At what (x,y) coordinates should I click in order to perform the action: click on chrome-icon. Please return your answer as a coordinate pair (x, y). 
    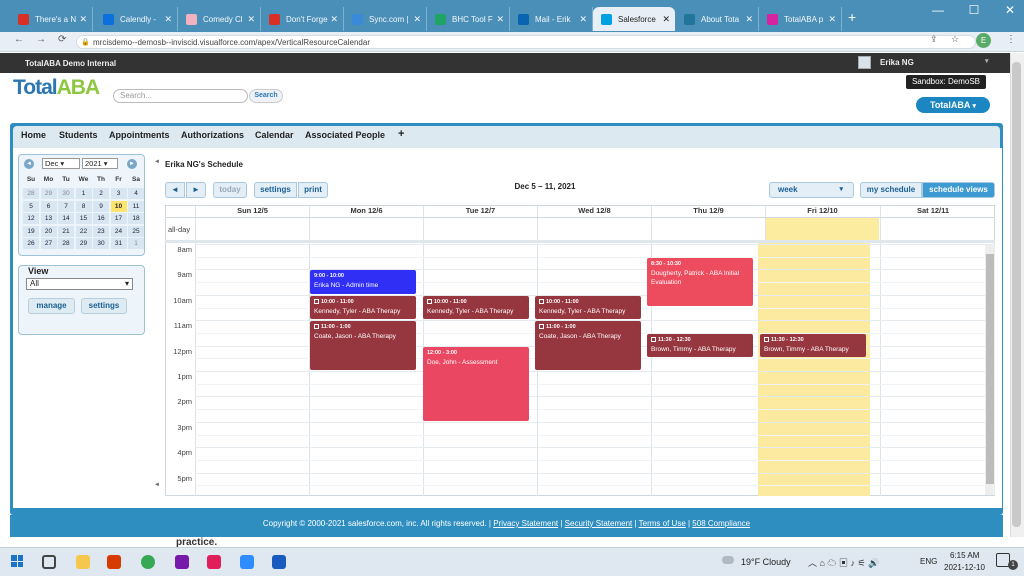
    Looking at the image, I should click on (148, 562).